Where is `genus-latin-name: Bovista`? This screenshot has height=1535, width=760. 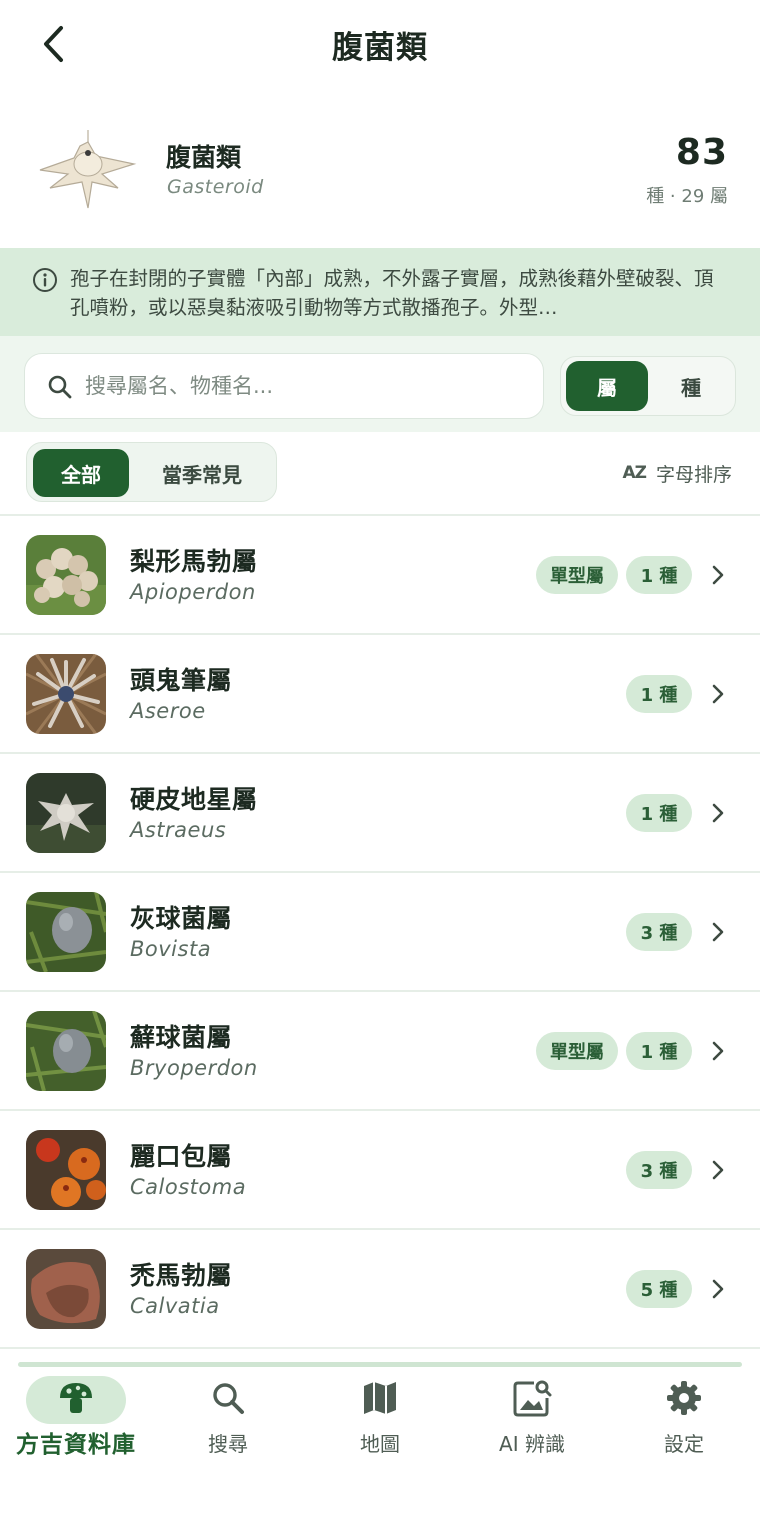 genus-latin-name: Bovista is located at coordinates (171, 949).